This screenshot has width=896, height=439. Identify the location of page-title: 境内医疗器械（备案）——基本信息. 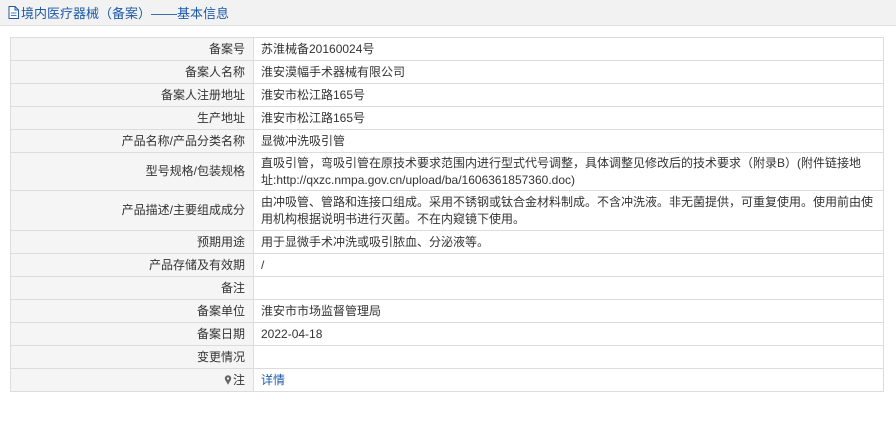
(118, 12).